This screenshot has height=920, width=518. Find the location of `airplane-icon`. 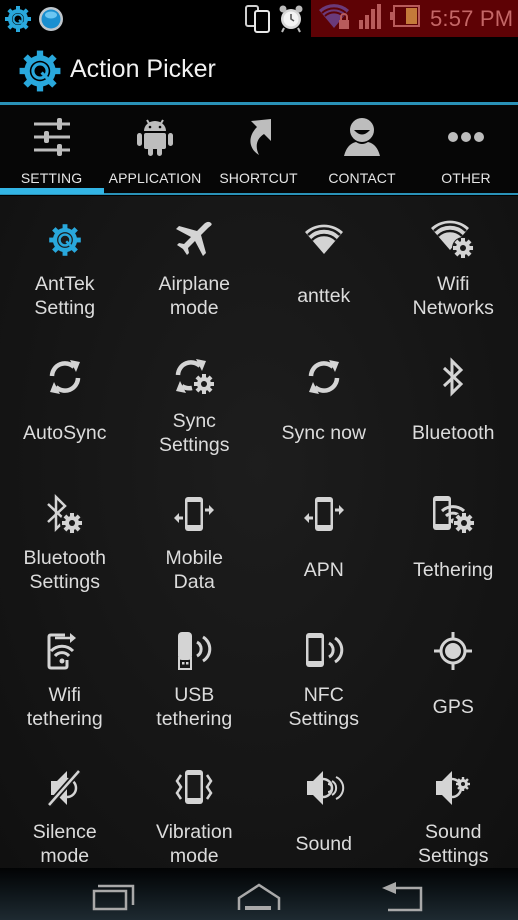

airplane-icon is located at coordinates (194, 240).